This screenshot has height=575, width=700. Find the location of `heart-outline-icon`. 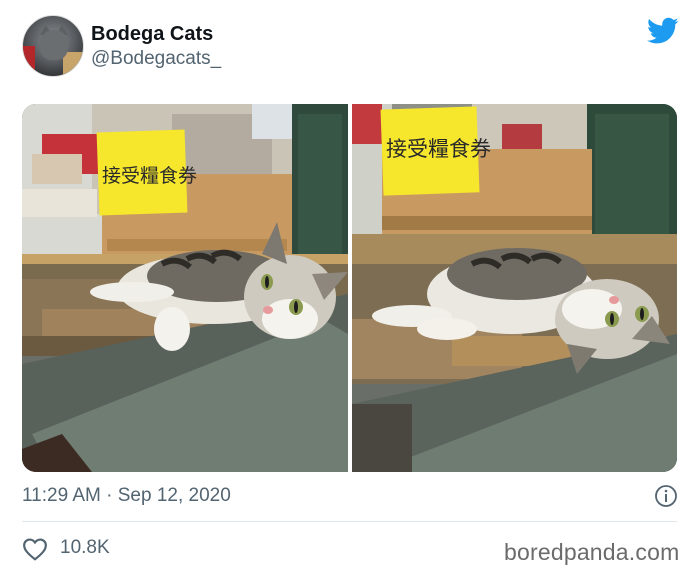

heart-outline-icon is located at coordinates (35, 549).